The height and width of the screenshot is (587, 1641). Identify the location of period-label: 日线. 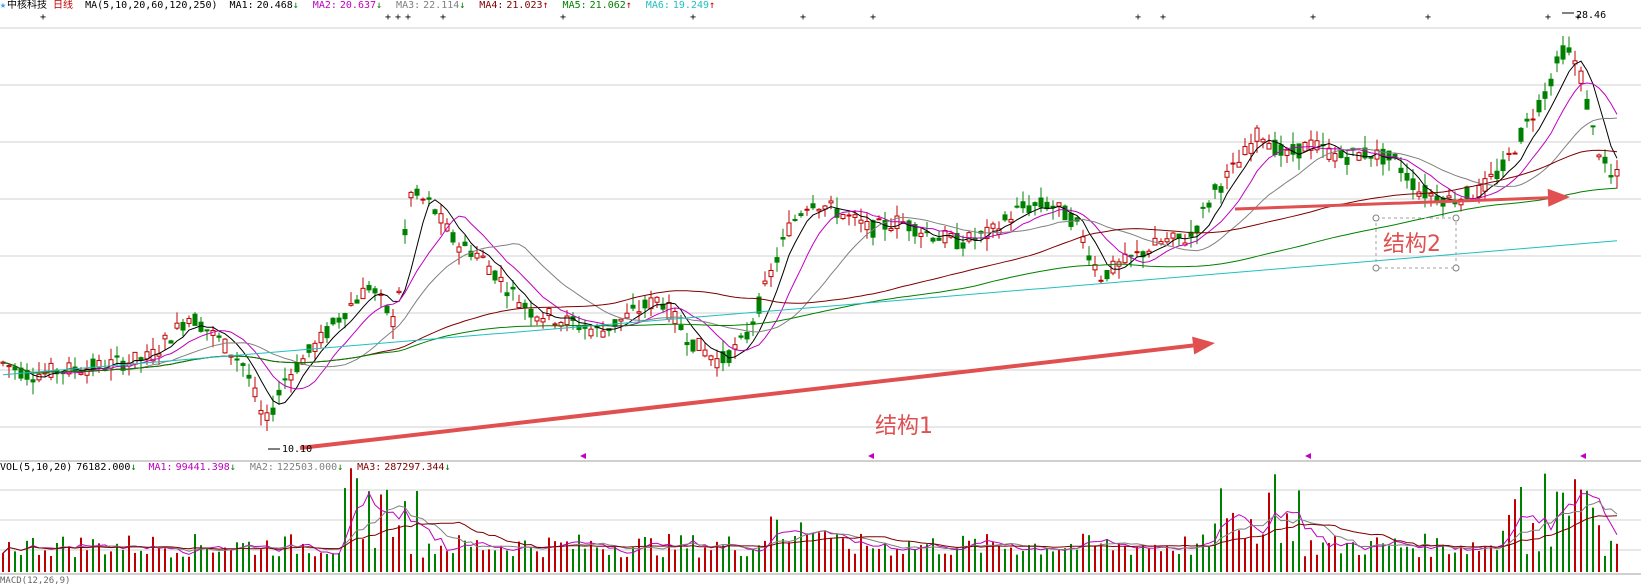
(63, 6).